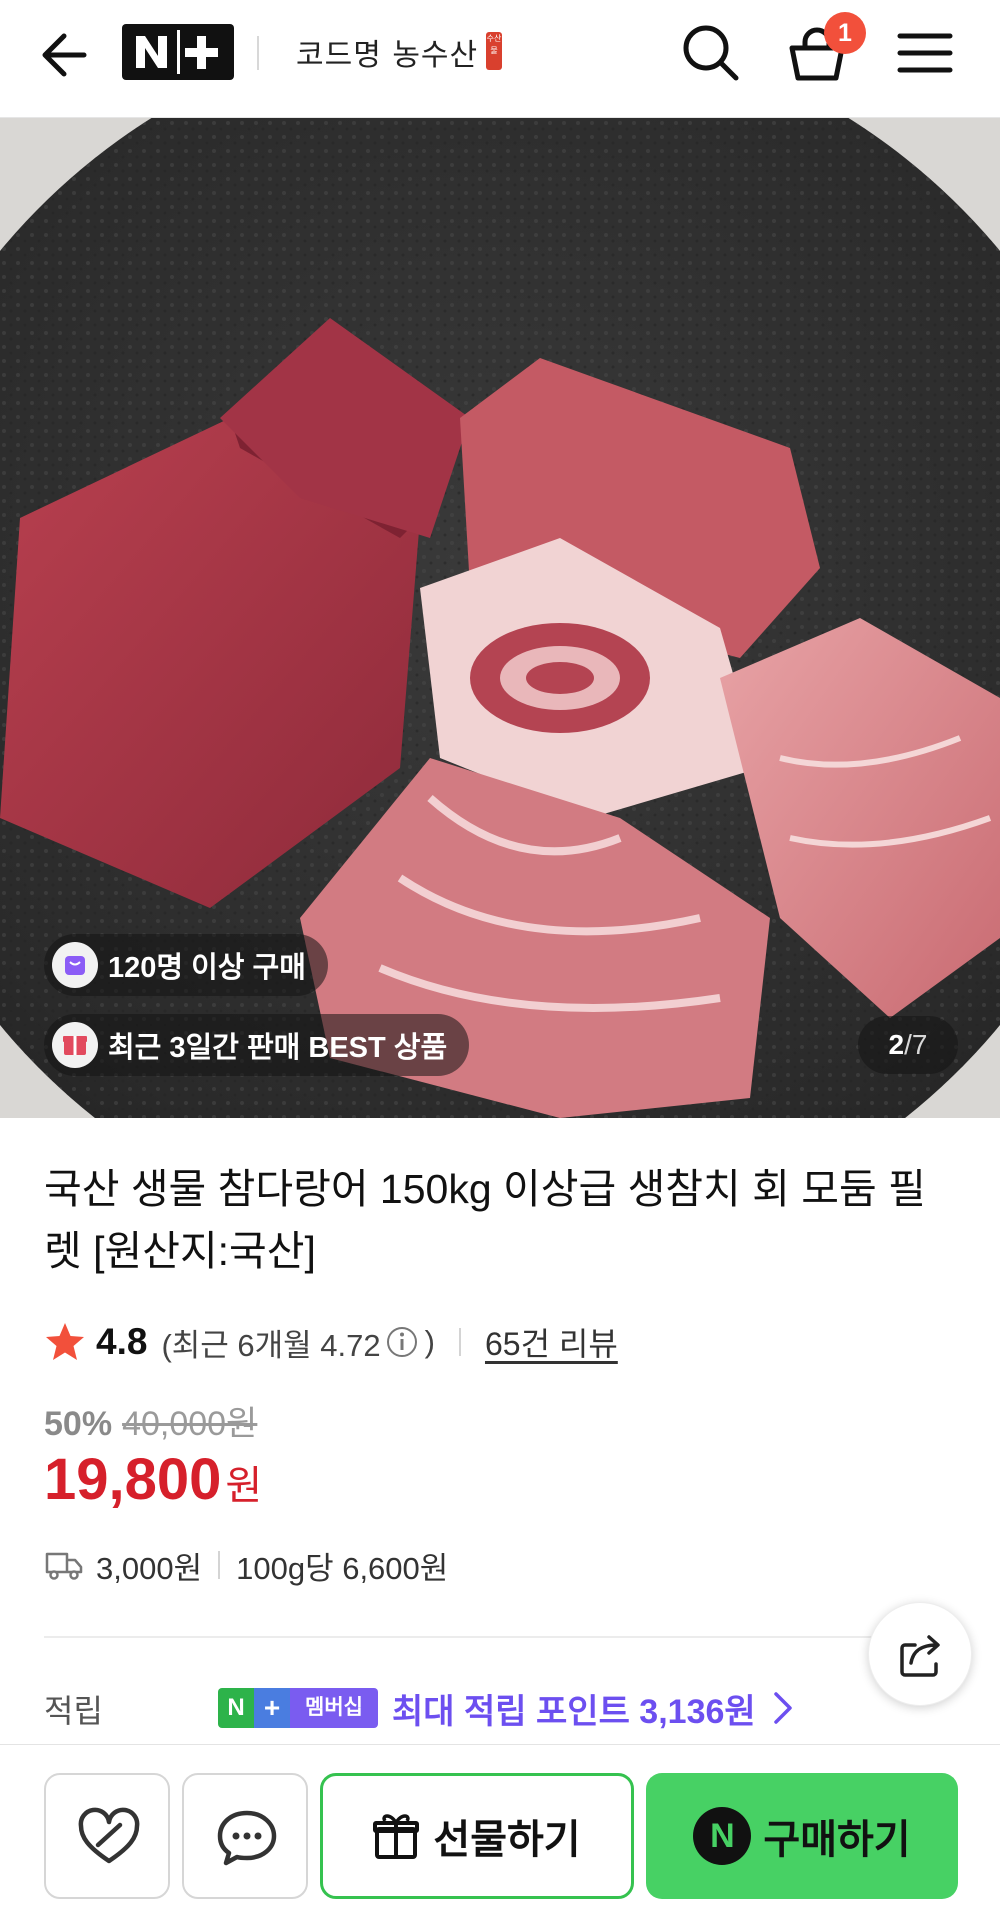 The height and width of the screenshot is (1908, 1000). I want to click on membership-text: 멤버십, so click(334, 1708).